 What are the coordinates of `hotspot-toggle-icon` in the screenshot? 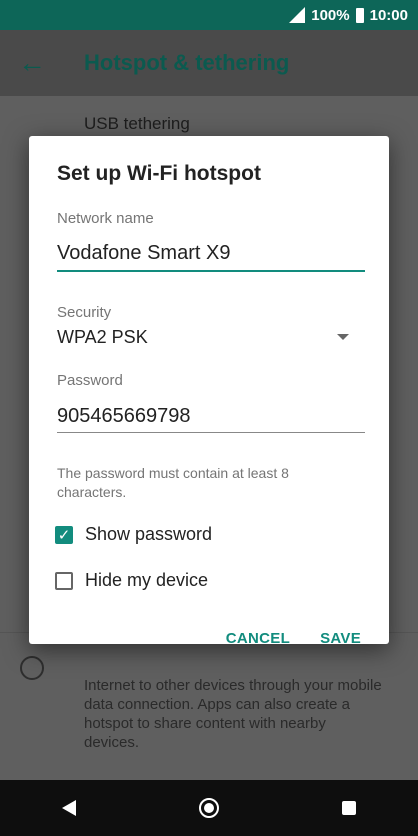 It's located at (32, 668).